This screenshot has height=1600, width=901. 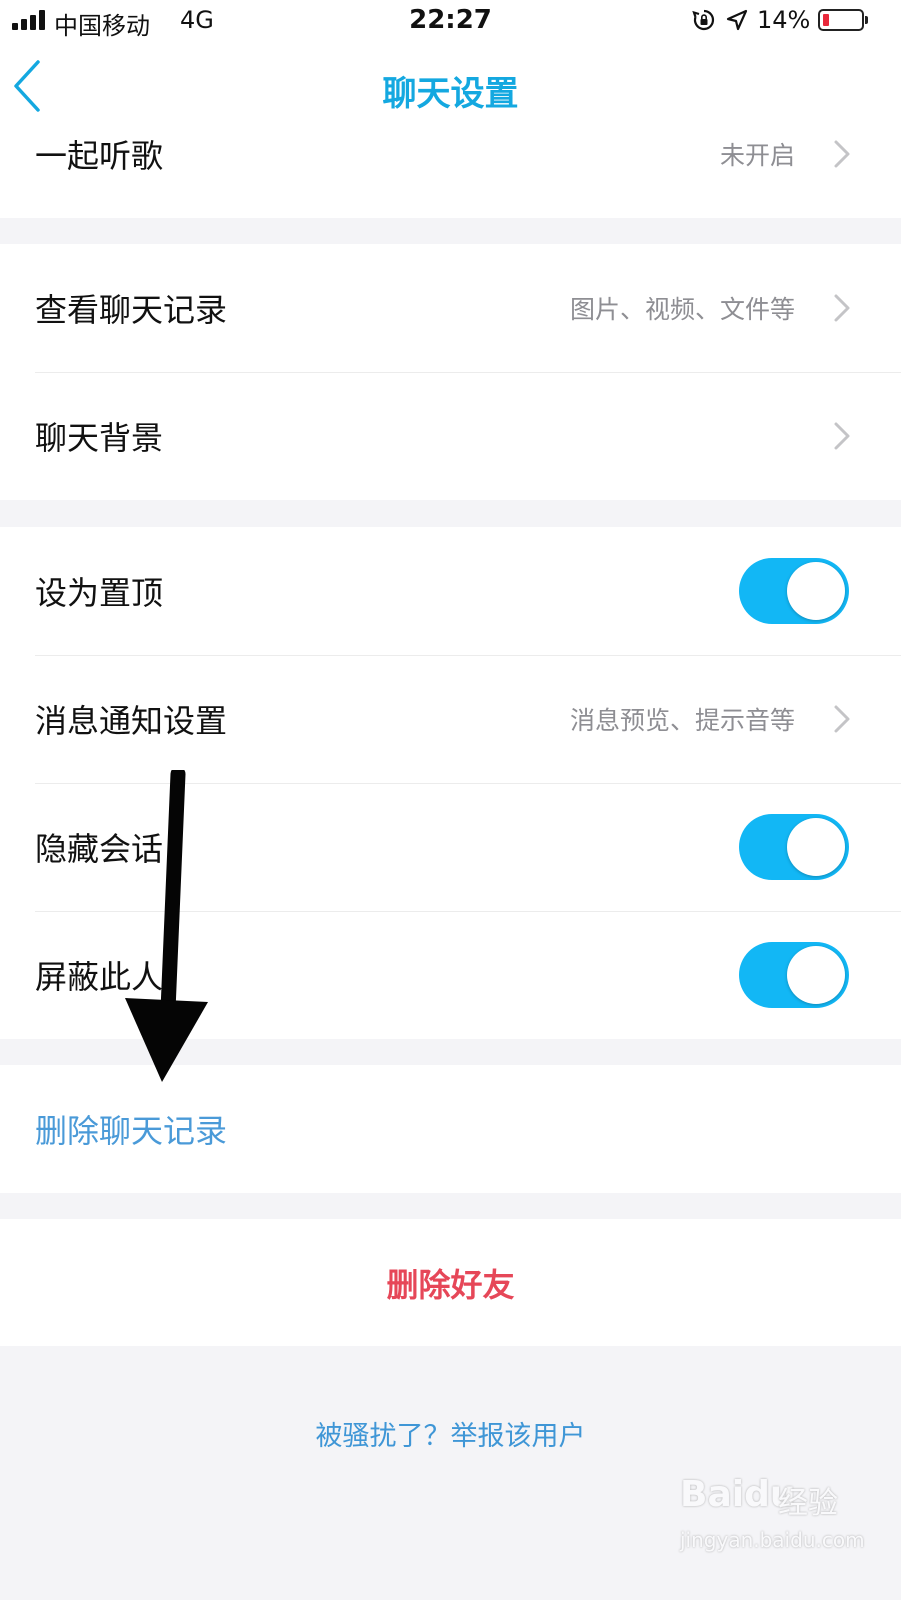 What do you see at coordinates (166, 926) in the screenshot?
I see `annotation-arrow-icon` at bounding box center [166, 926].